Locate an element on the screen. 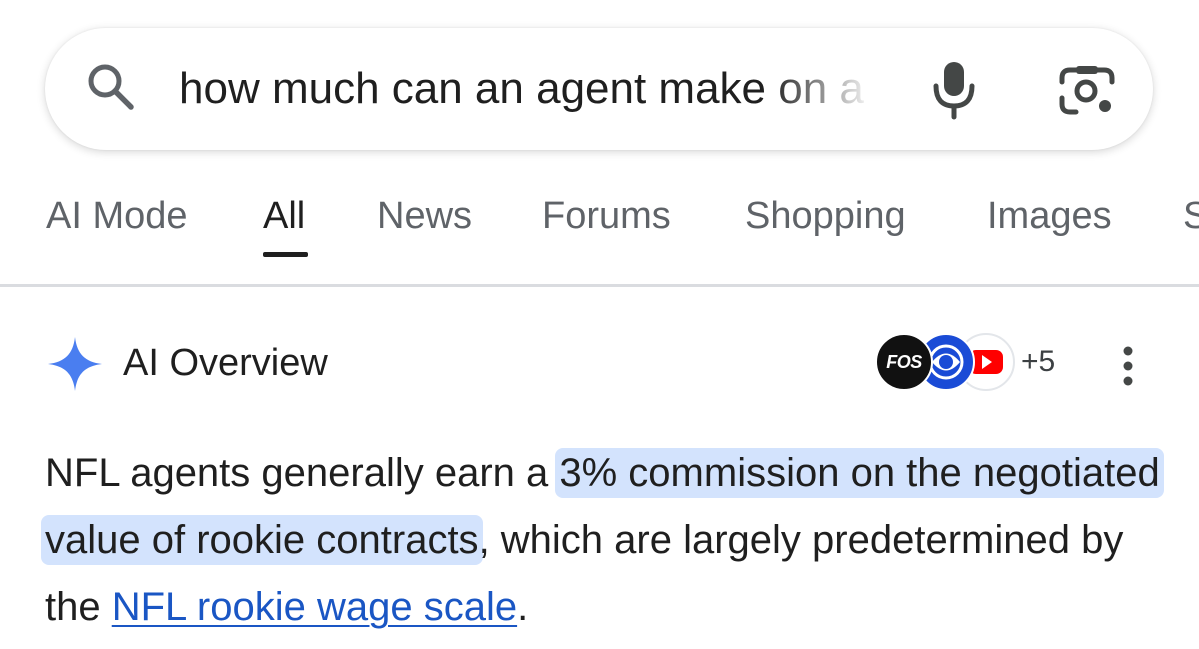 This screenshot has height=649, width=1199. tab-news: News is located at coordinates (424, 216).